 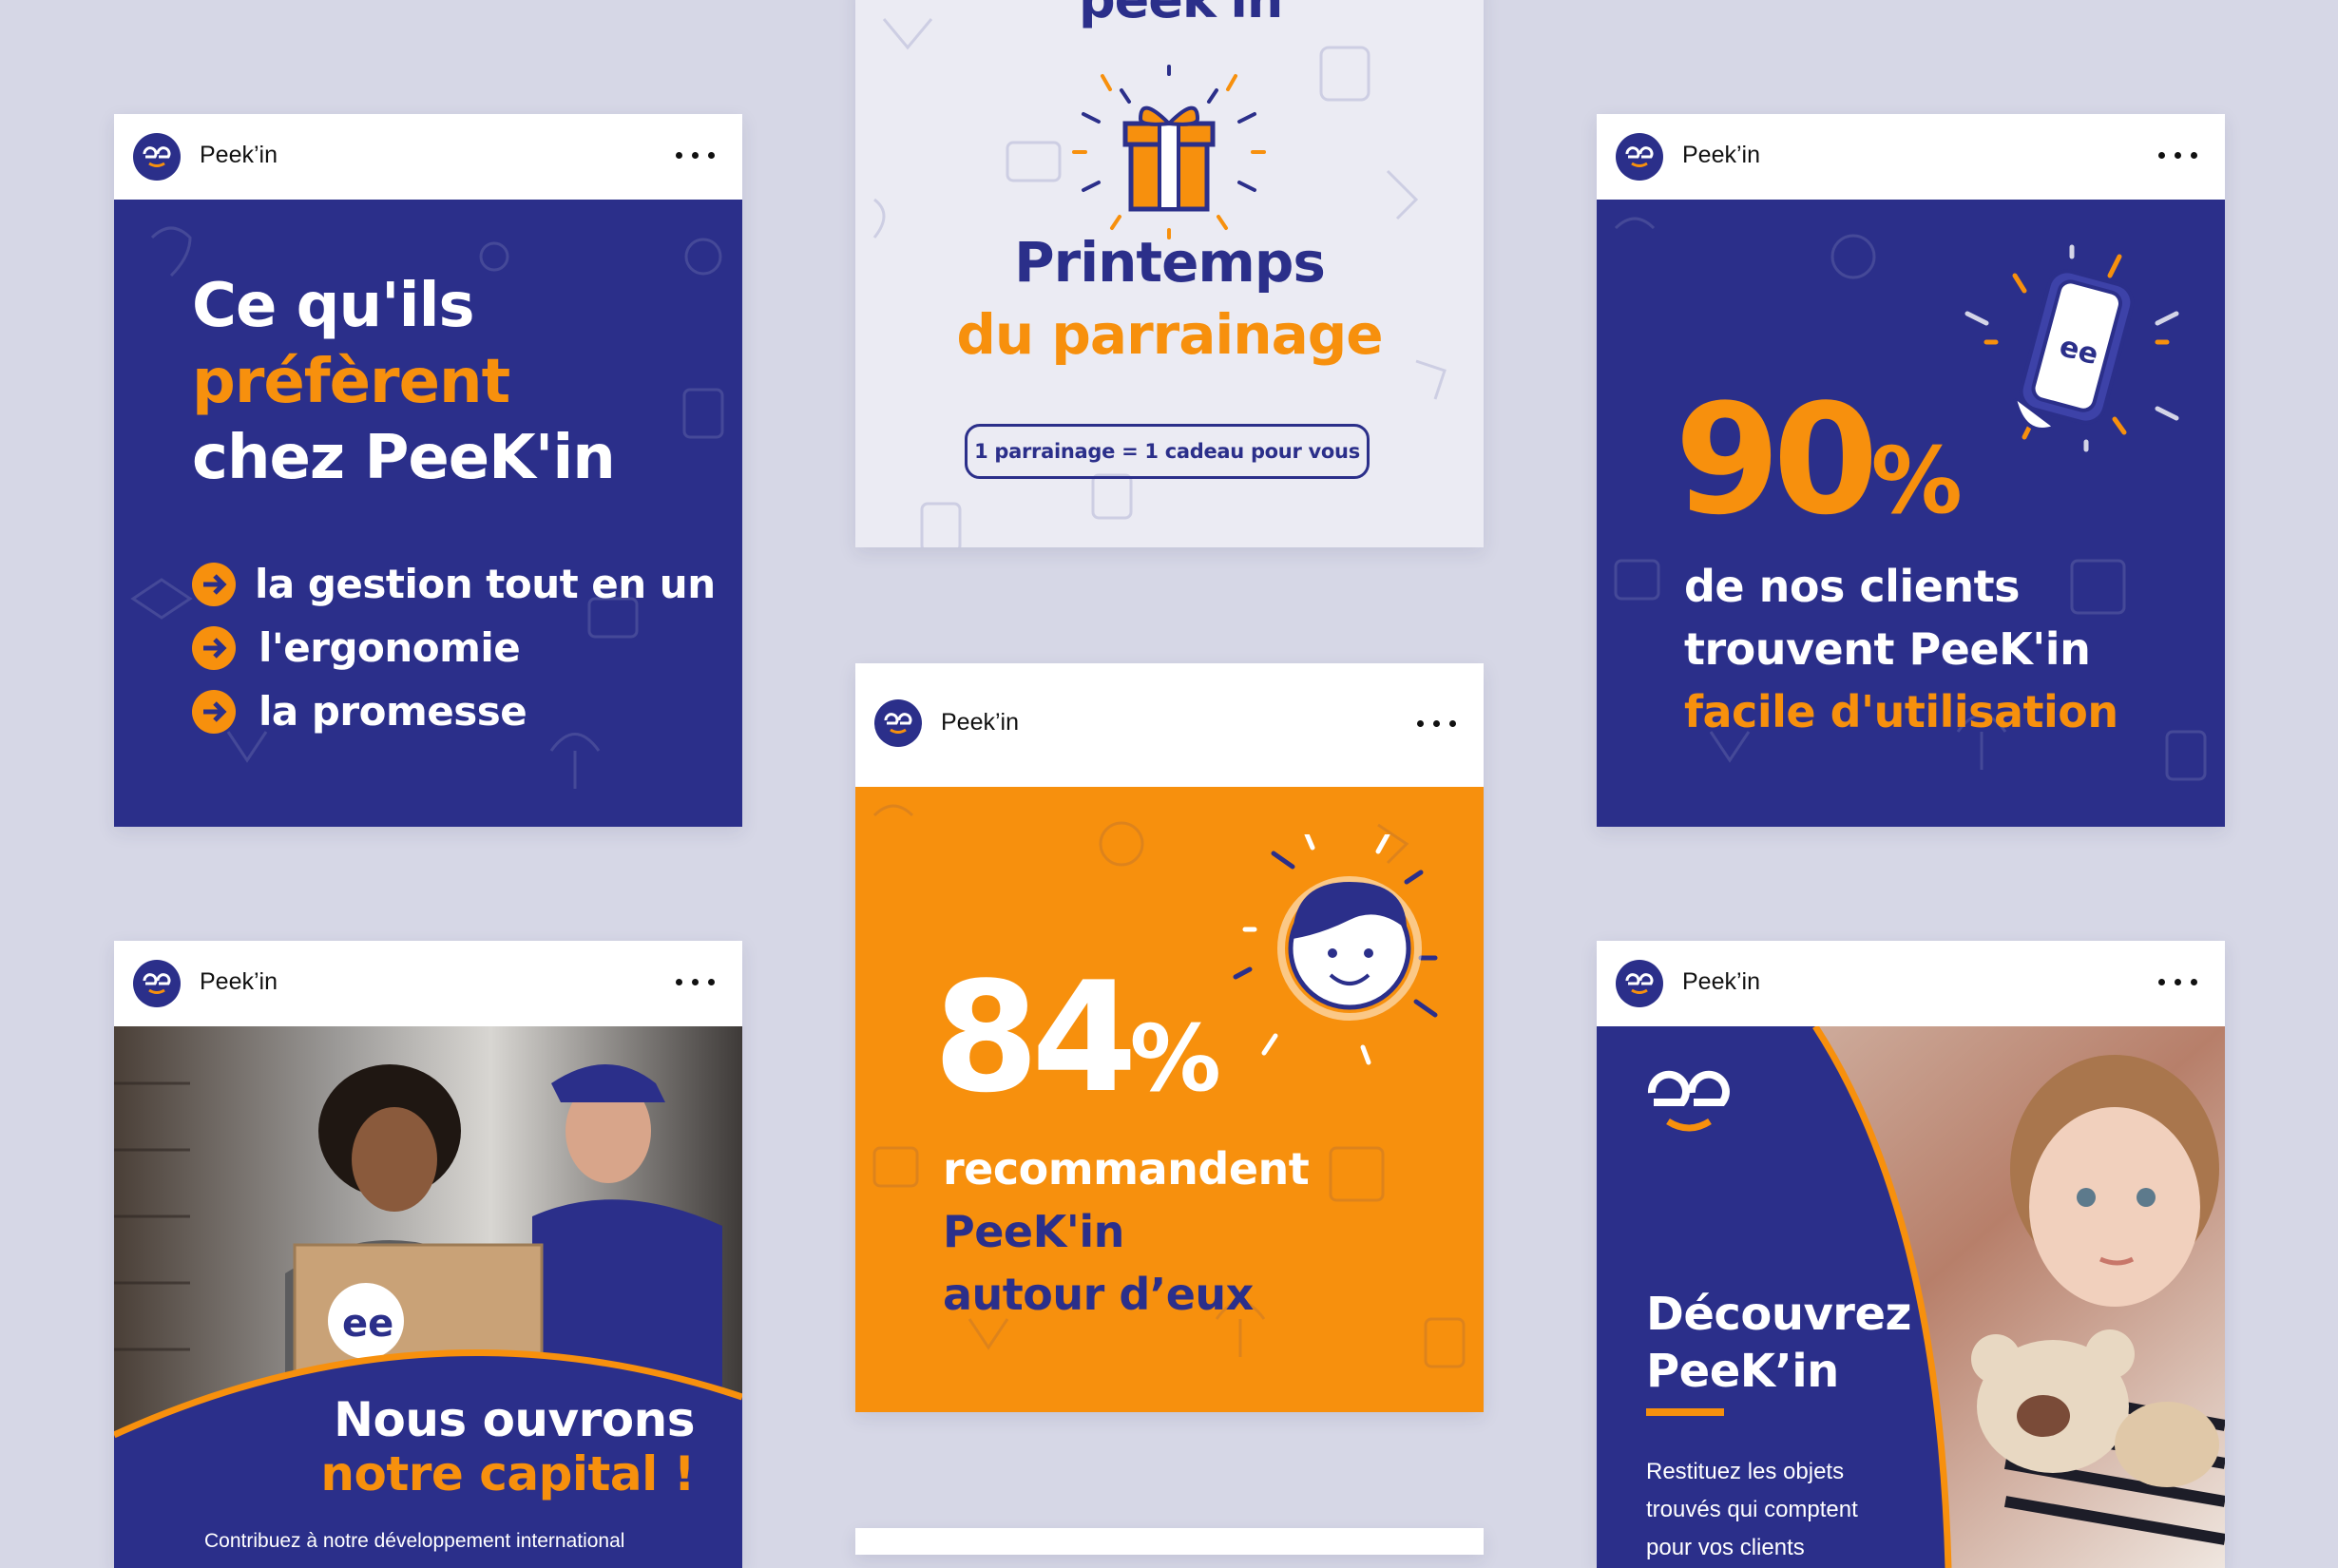 What do you see at coordinates (1778, 1314) in the screenshot?
I see `headline-line1: Découvrez` at bounding box center [1778, 1314].